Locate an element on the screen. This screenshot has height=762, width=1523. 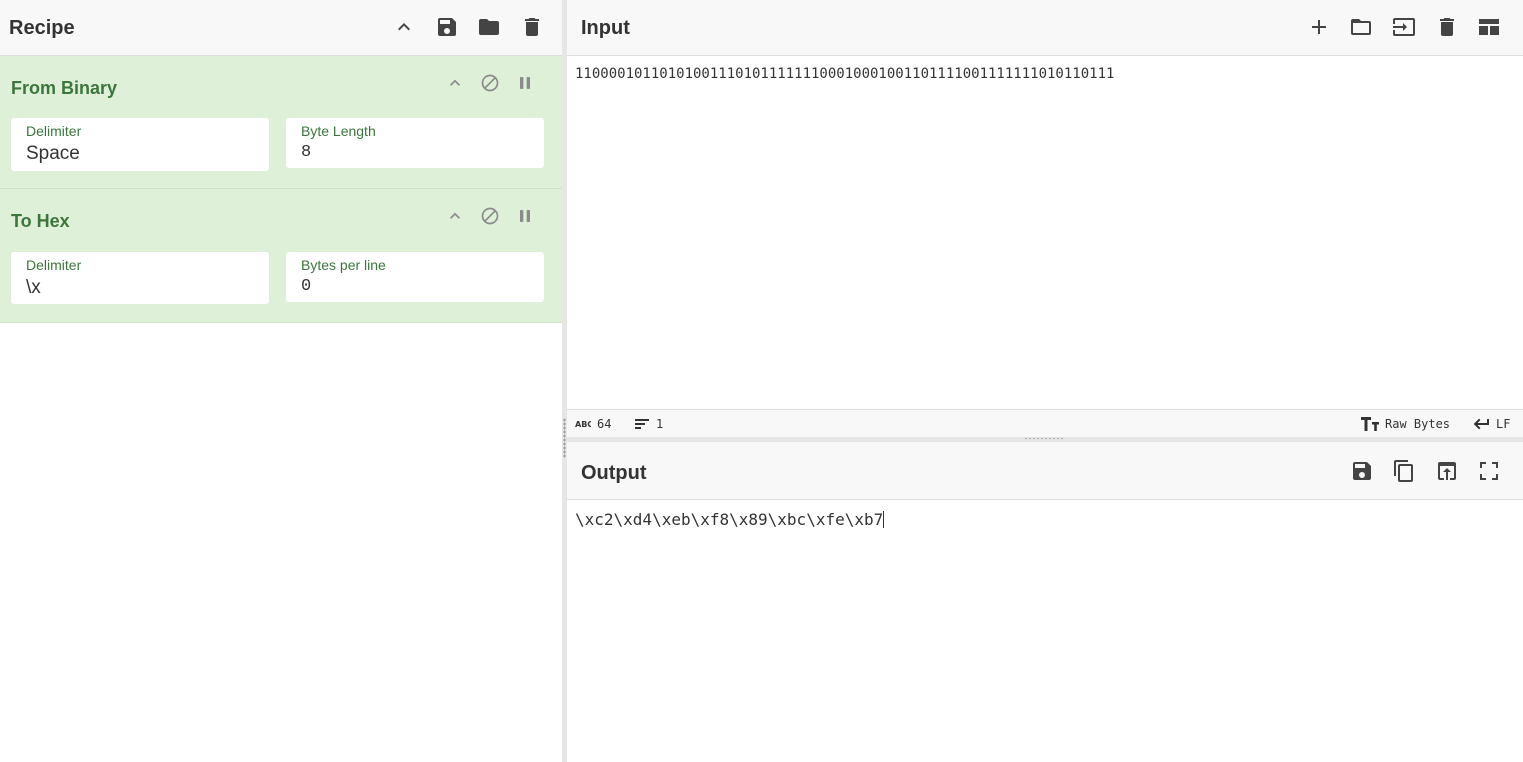
encoding-selector: Raw Bytes is located at coordinates (1405, 424).